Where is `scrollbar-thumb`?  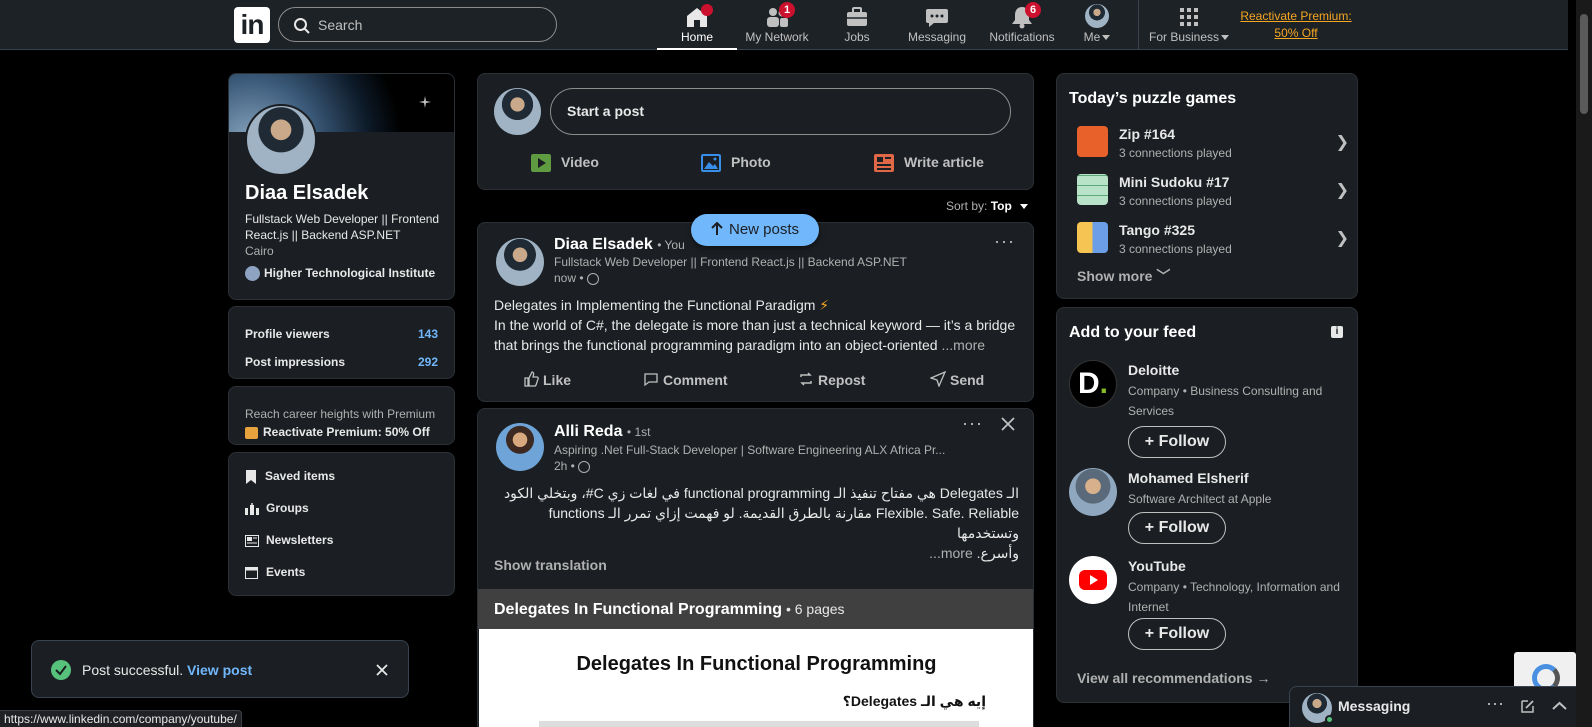
scrollbar-thumb is located at coordinates (1584, 64).